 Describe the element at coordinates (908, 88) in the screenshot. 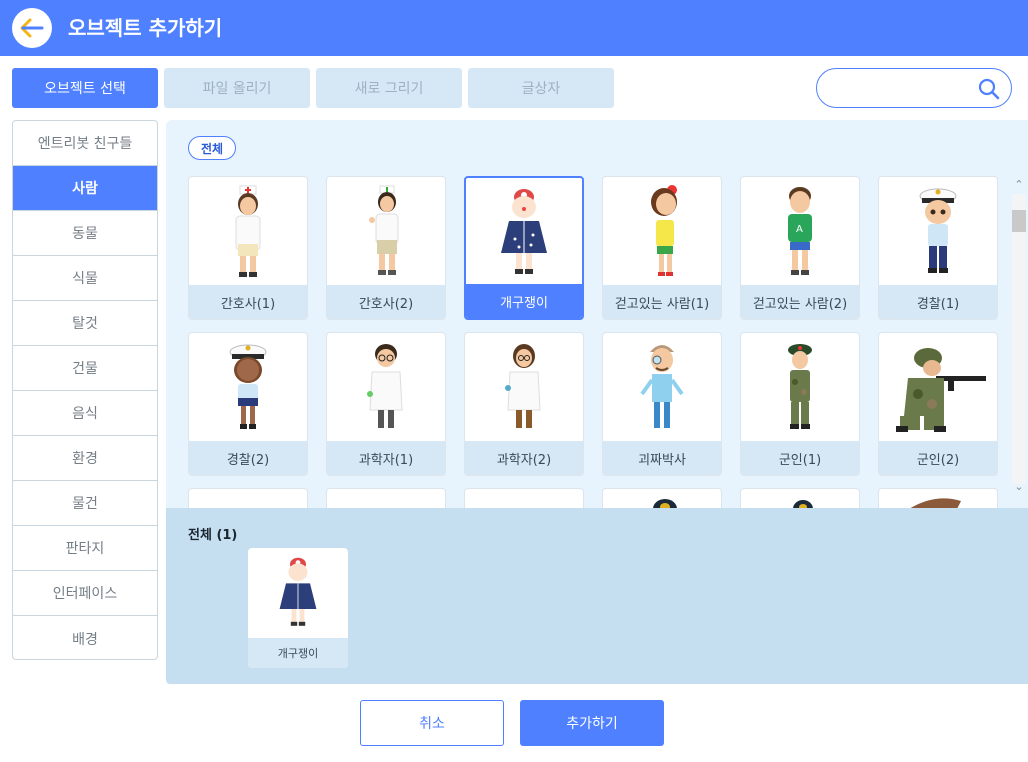

I see `search-input` at that location.